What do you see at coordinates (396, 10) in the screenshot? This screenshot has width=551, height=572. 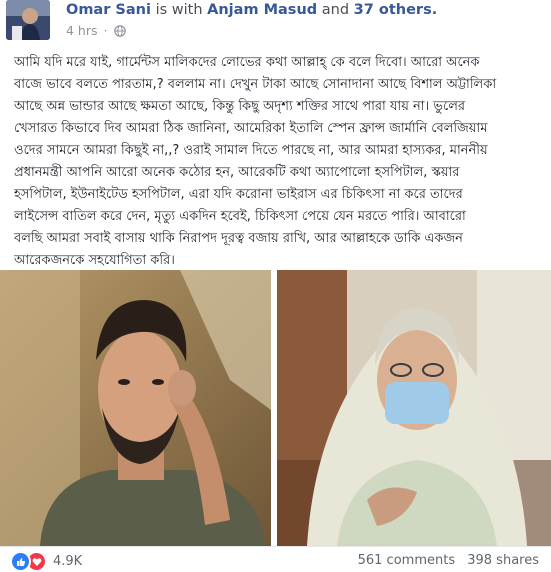 I see `others-link: 37 others.` at bounding box center [396, 10].